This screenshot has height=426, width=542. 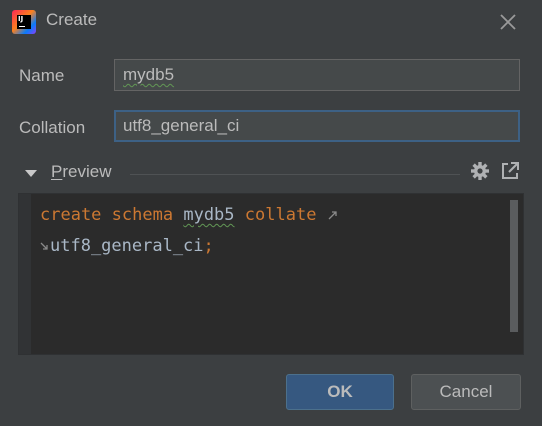 I want to click on ok-button: OK, so click(x=340, y=392).